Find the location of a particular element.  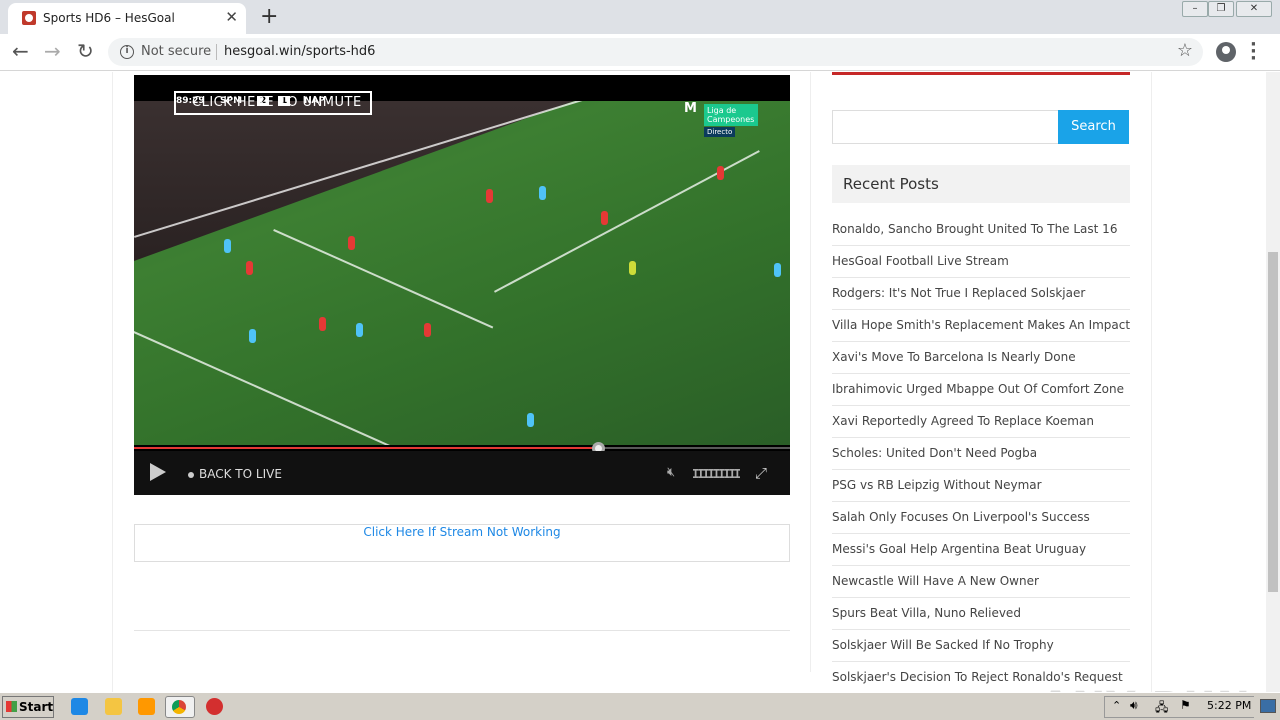

ie-icon is located at coordinates (79, 706).